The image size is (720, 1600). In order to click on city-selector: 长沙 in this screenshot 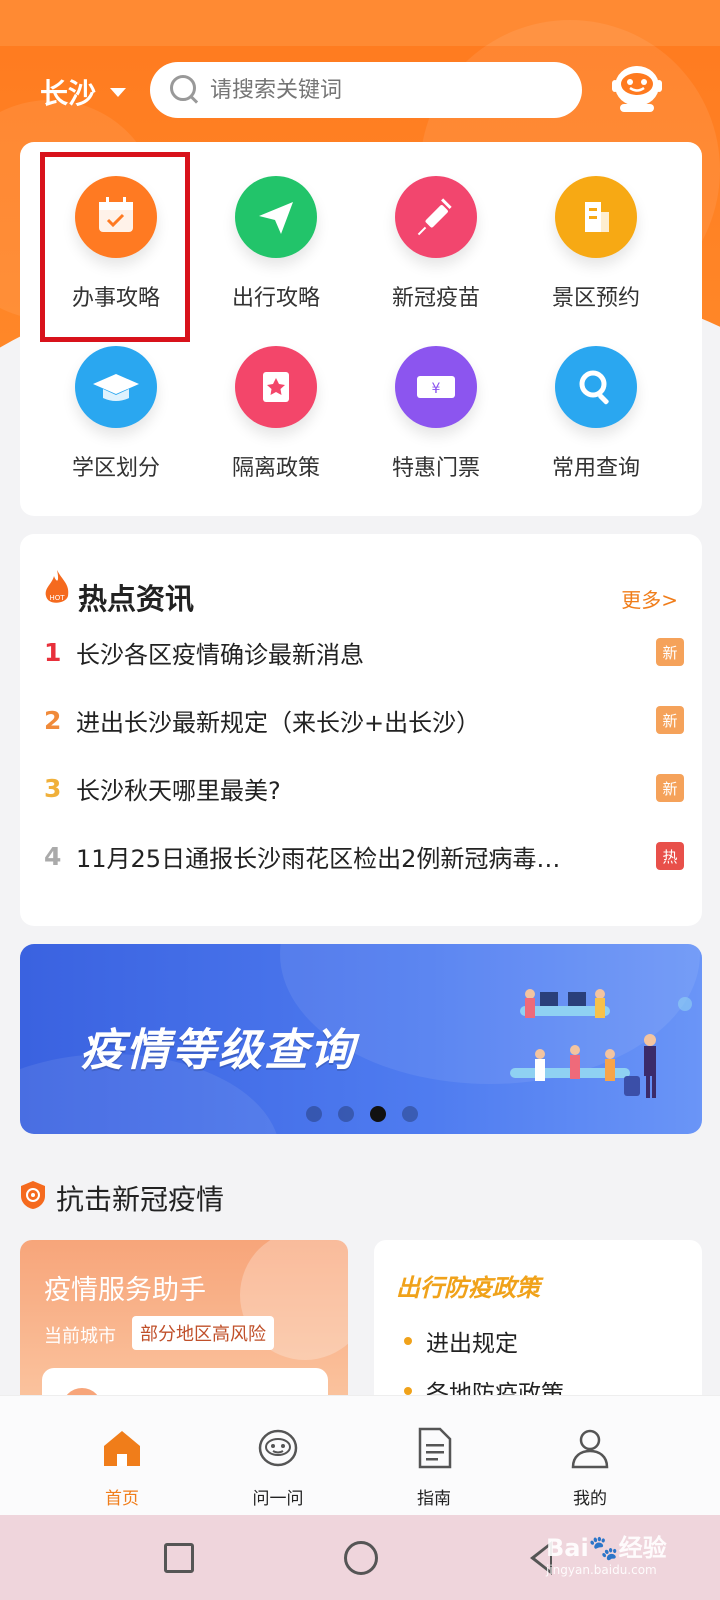, I will do `click(83, 92)`.